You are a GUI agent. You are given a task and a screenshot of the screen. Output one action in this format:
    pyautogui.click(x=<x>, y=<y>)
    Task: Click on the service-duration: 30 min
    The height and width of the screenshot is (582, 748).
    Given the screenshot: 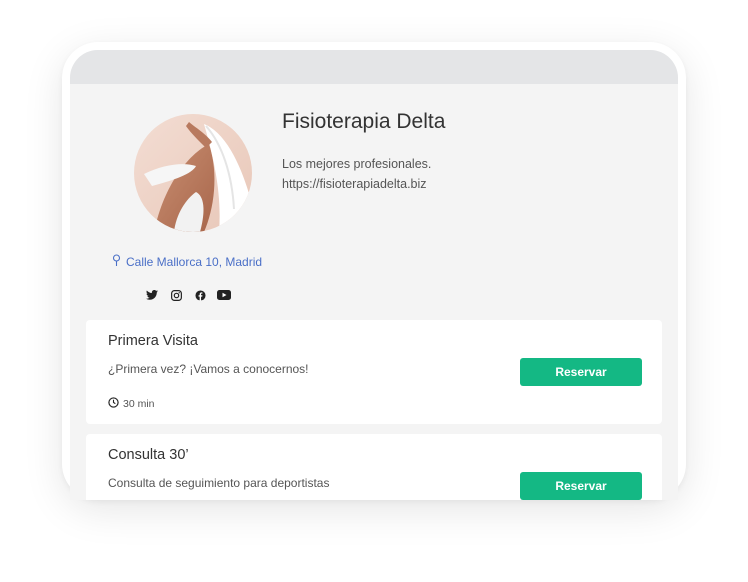 What is the action you would take?
    pyautogui.click(x=131, y=404)
    